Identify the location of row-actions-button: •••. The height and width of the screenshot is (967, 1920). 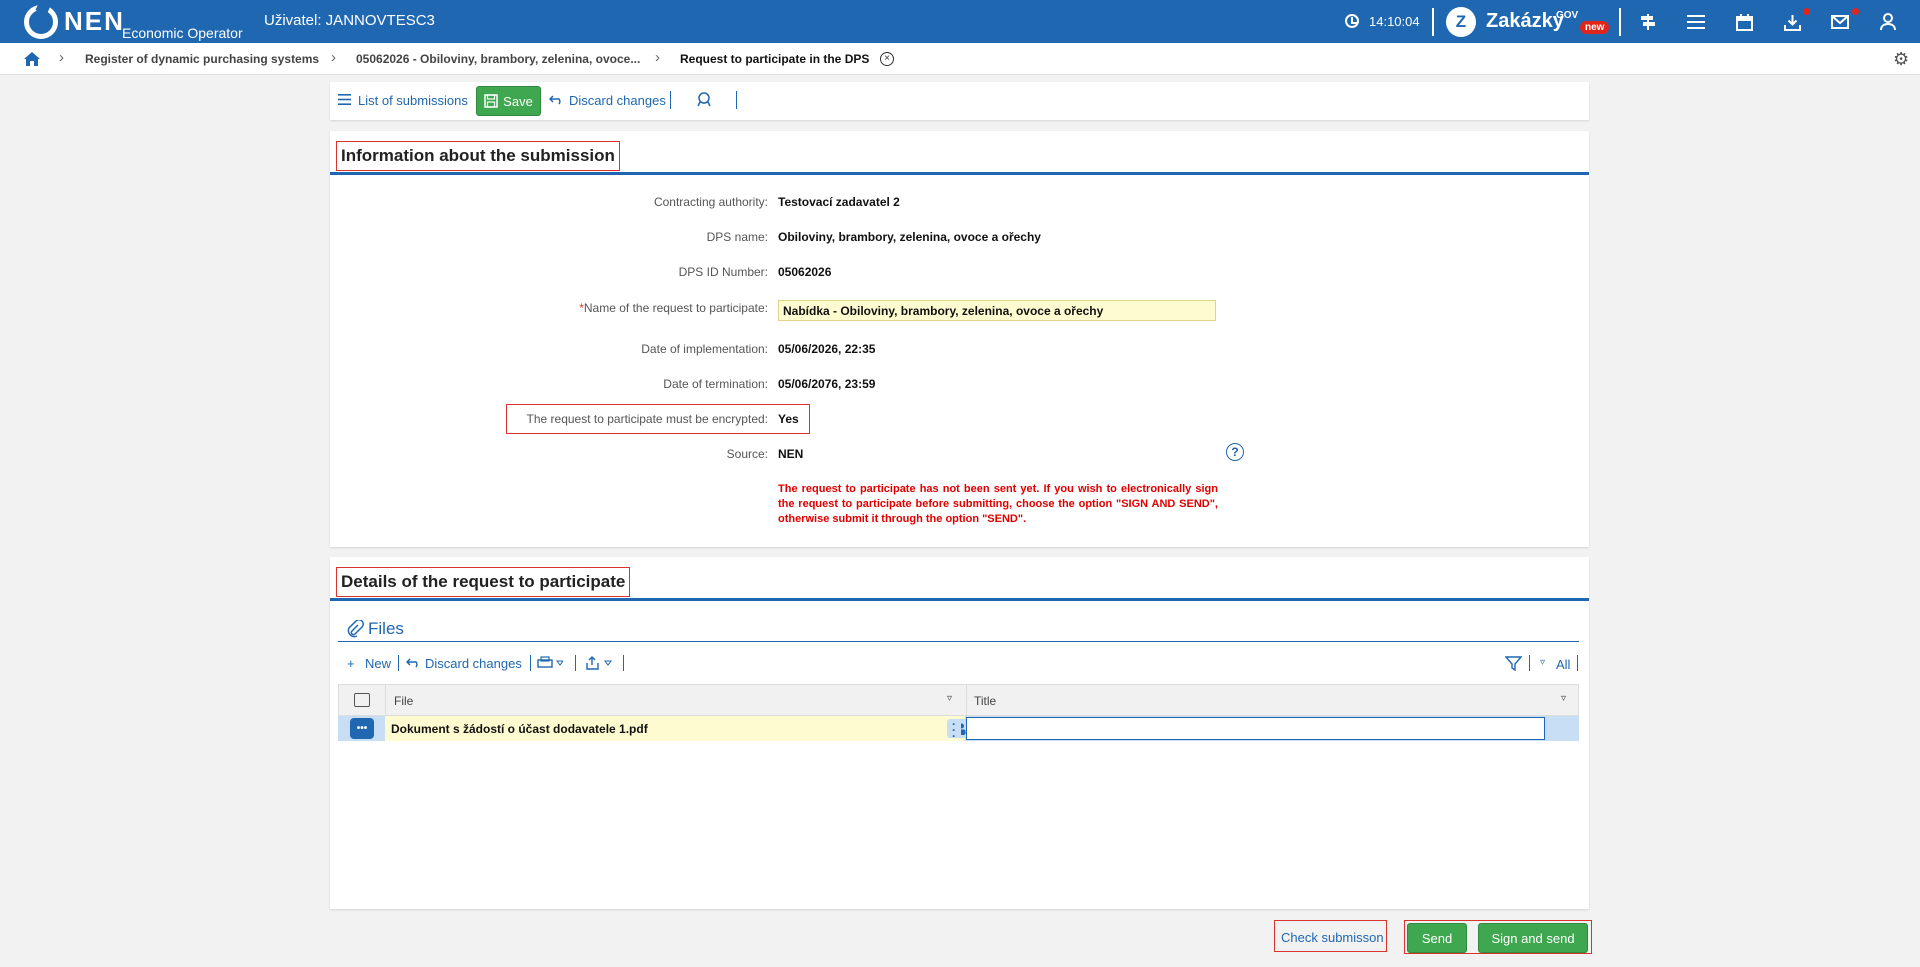
(362, 728).